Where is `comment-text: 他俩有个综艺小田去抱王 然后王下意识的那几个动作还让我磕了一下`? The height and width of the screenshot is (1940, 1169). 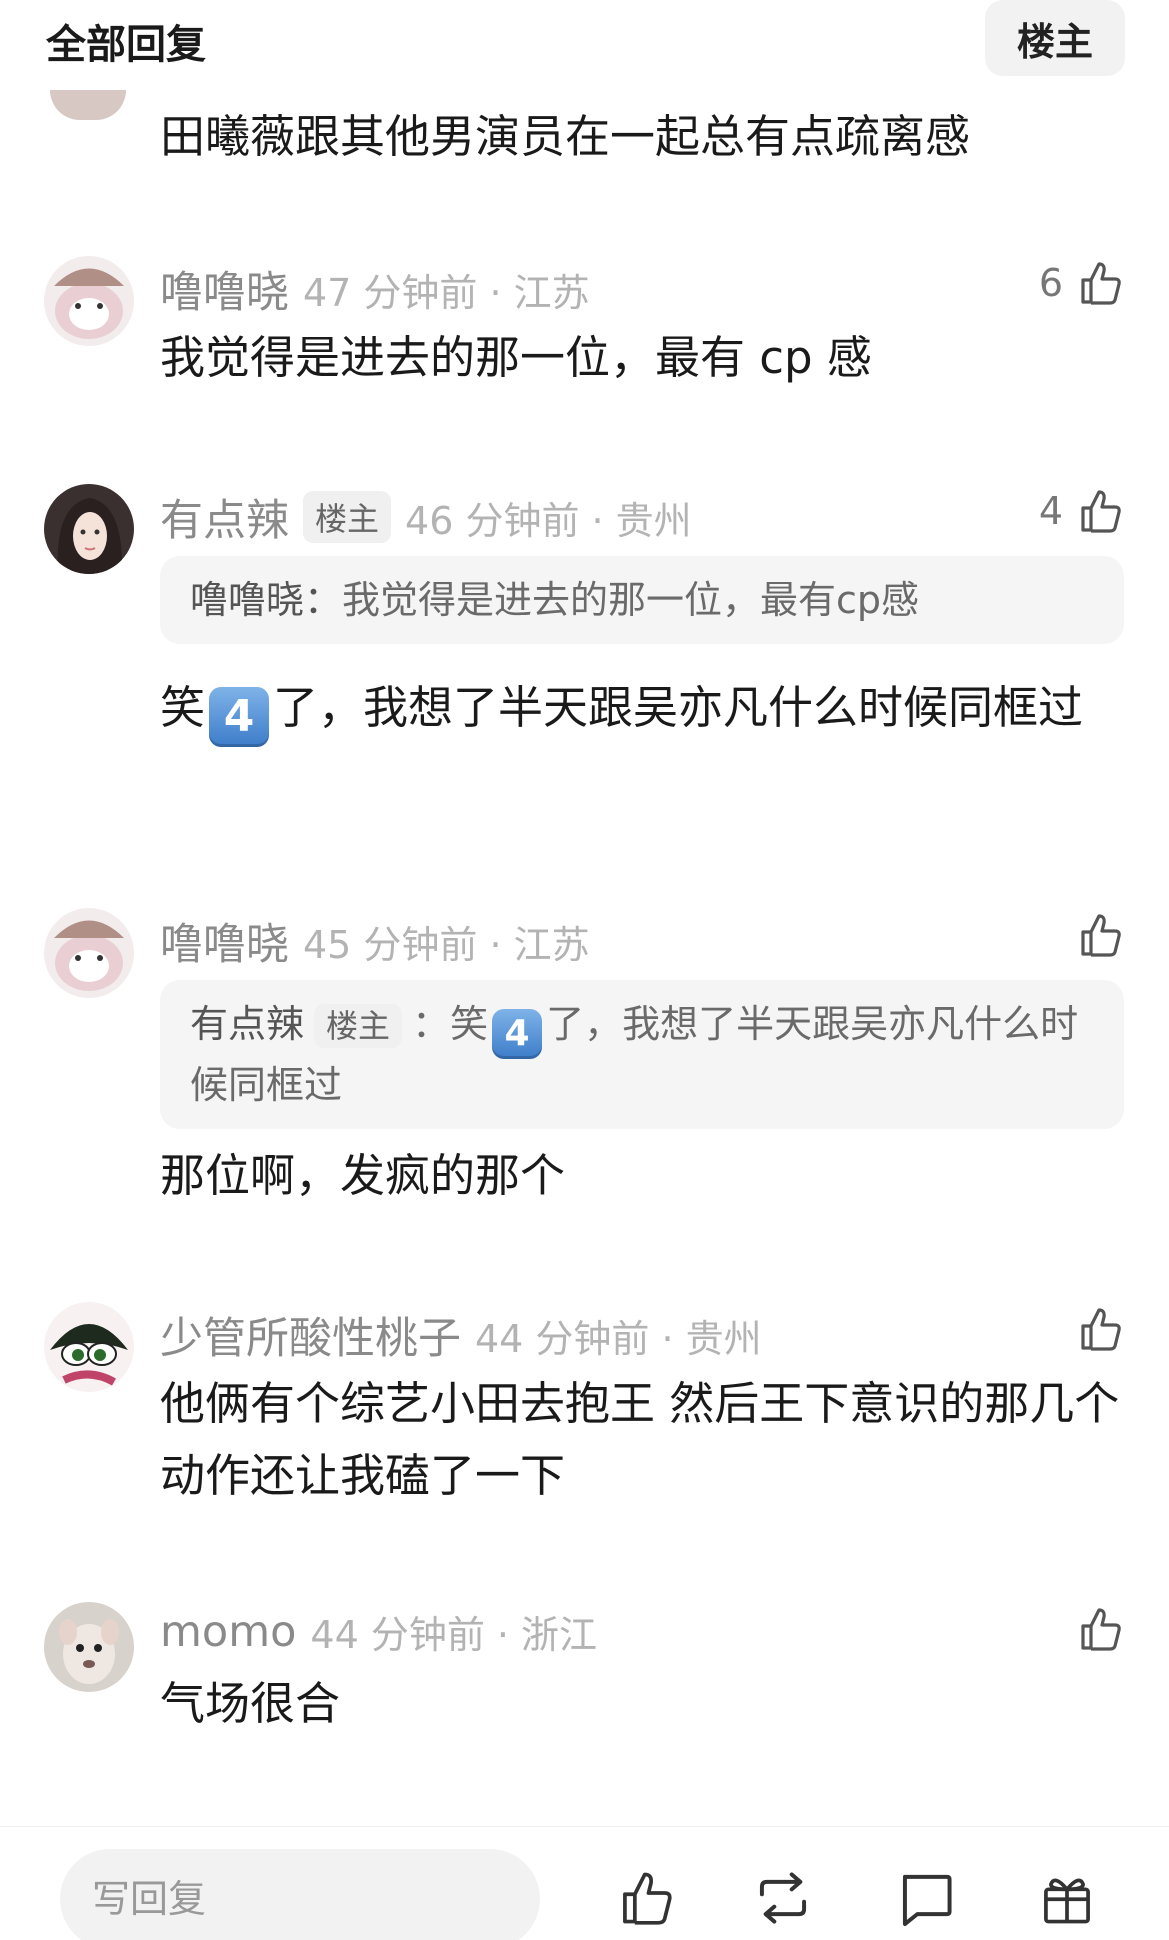 comment-text: 他俩有个综艺小田去抱王 然后王下意识的那几个动作还让我磕了一下 is located at coordinates (640, 1439).